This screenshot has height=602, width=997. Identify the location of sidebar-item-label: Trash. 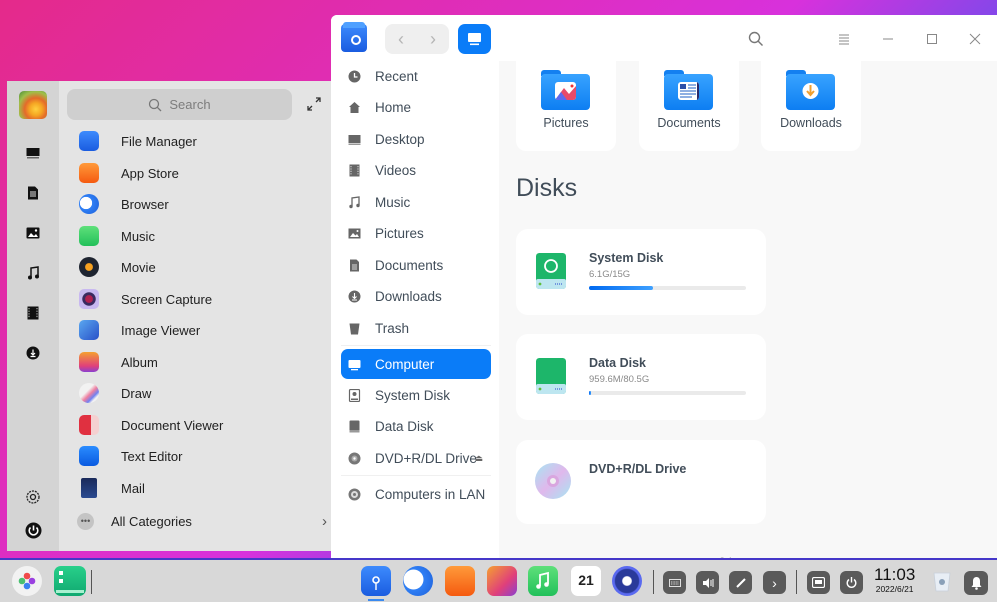
(392, 328).